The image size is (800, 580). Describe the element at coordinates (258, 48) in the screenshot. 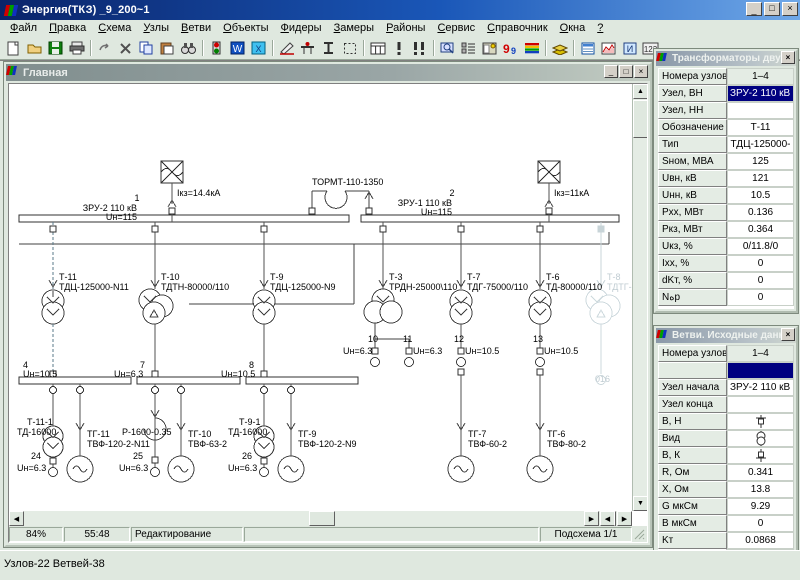

I see `excel-export-icon: X` at that location.